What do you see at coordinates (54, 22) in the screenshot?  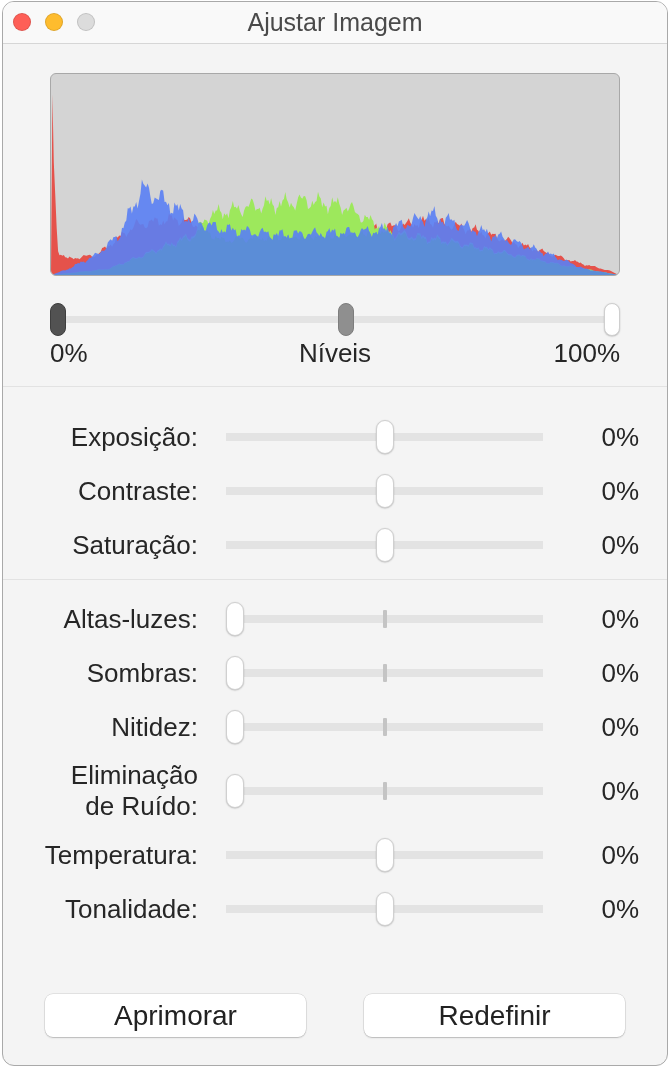 I see `minimize-icon` at bounding box center [54, 22].